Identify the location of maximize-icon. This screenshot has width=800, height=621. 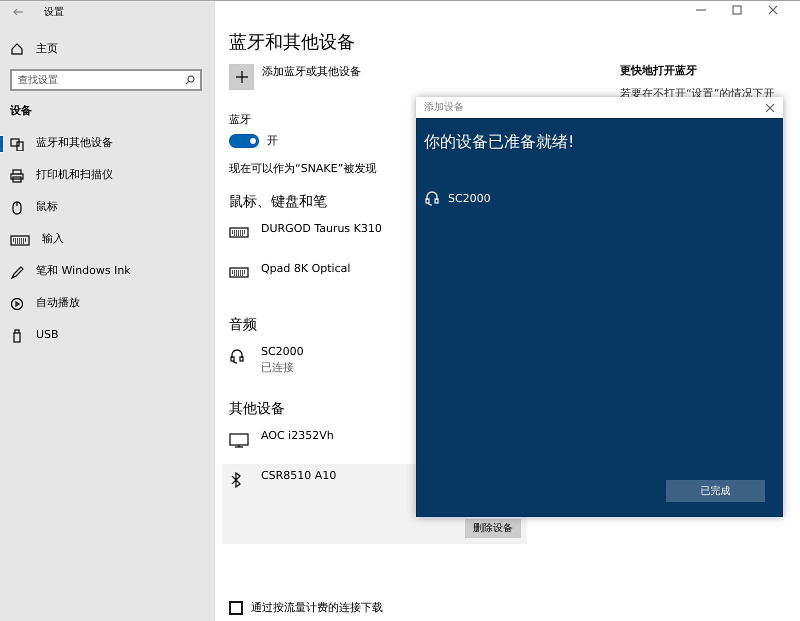
(737, 10).